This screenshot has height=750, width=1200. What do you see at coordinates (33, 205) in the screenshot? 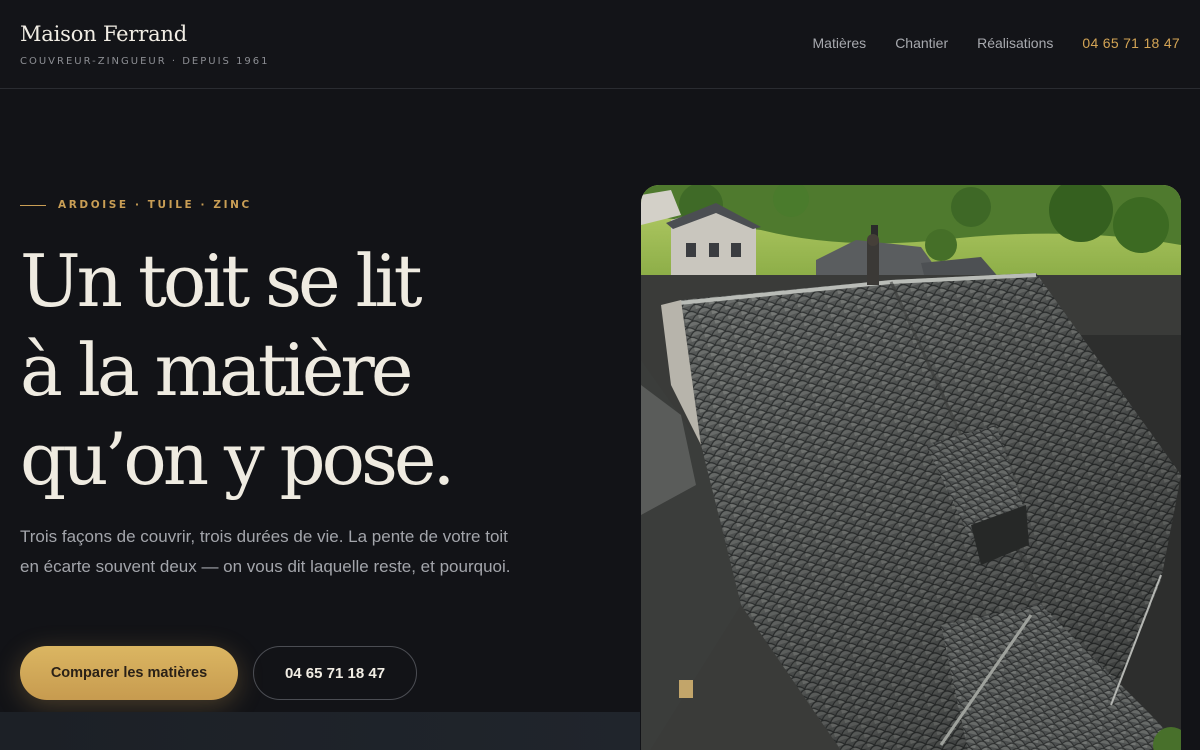
I see `eyebrow-rule` at bounding box center [33, 205].